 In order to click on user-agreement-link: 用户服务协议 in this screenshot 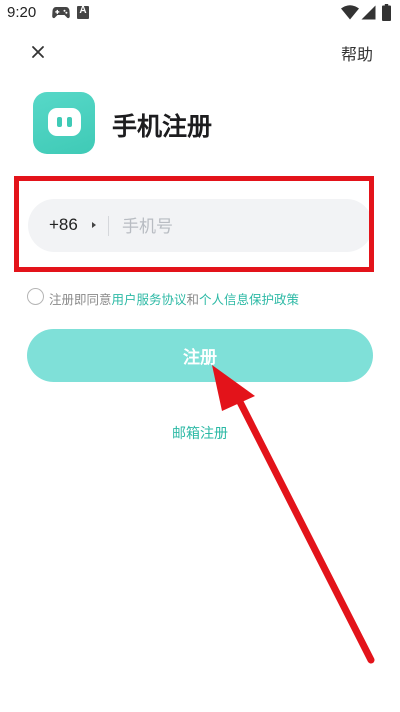, I will do `click(149, 299)`.